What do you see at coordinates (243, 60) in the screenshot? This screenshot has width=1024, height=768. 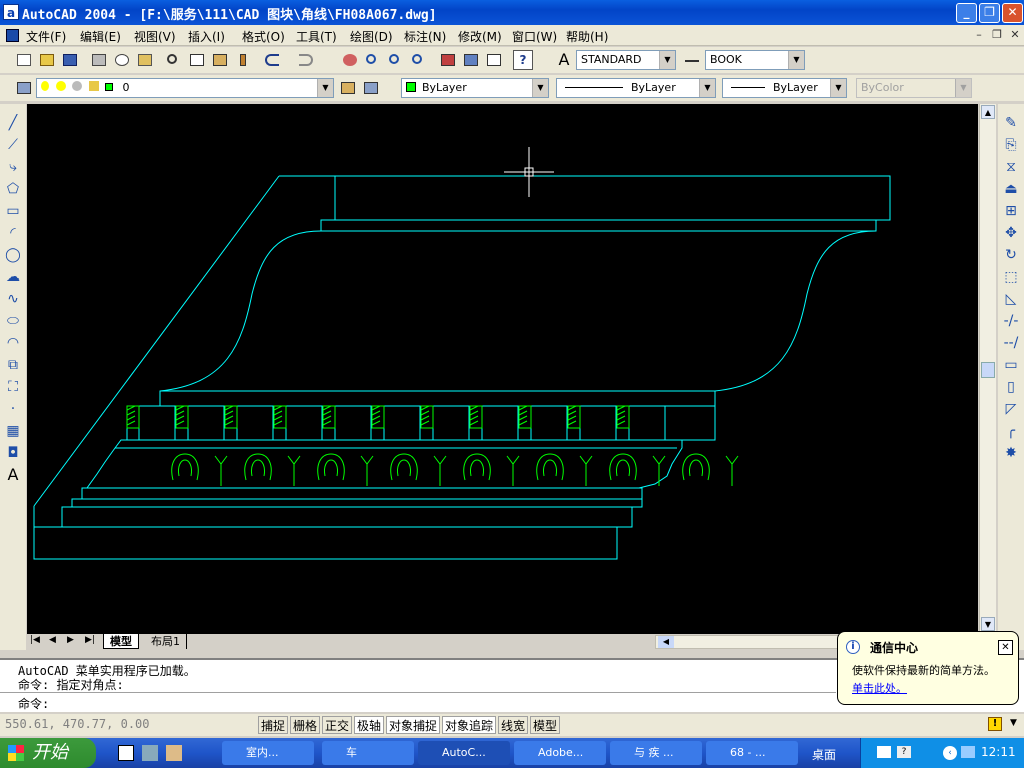 I see `match-properties-icon` at bounding box center [243, 60].